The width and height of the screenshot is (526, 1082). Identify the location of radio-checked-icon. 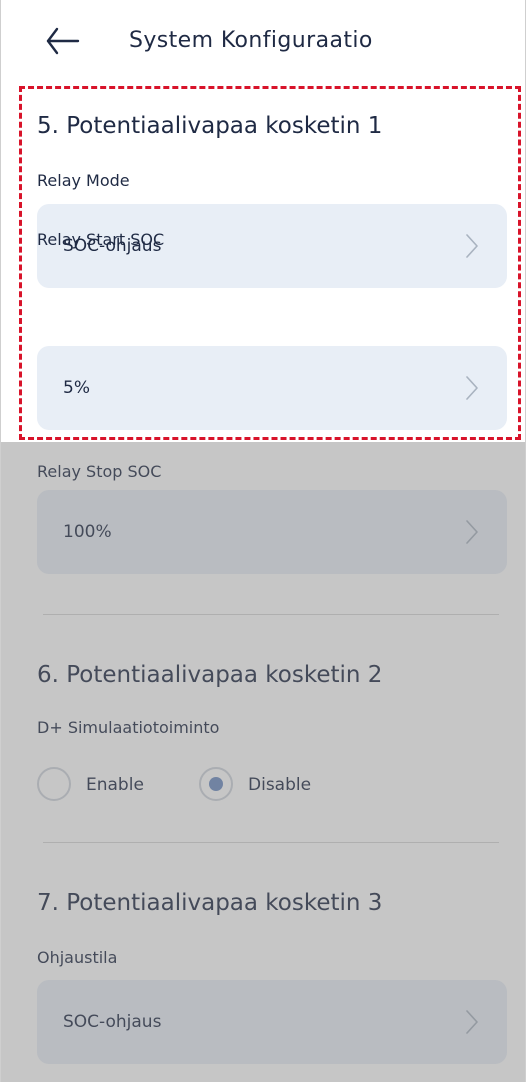
(216, 784).